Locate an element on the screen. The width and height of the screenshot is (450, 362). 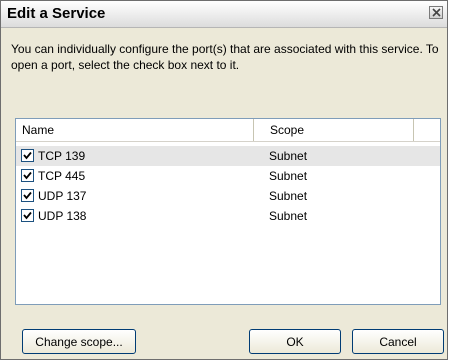
list-item: UDP 137 Subnet is located at coordinates (228, 196).